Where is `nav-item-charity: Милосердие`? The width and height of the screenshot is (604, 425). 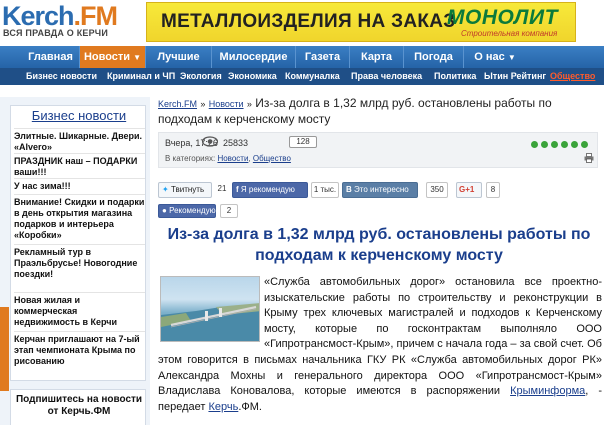 nav-item-charity: Милосердие is located at coordinates (254, 57).